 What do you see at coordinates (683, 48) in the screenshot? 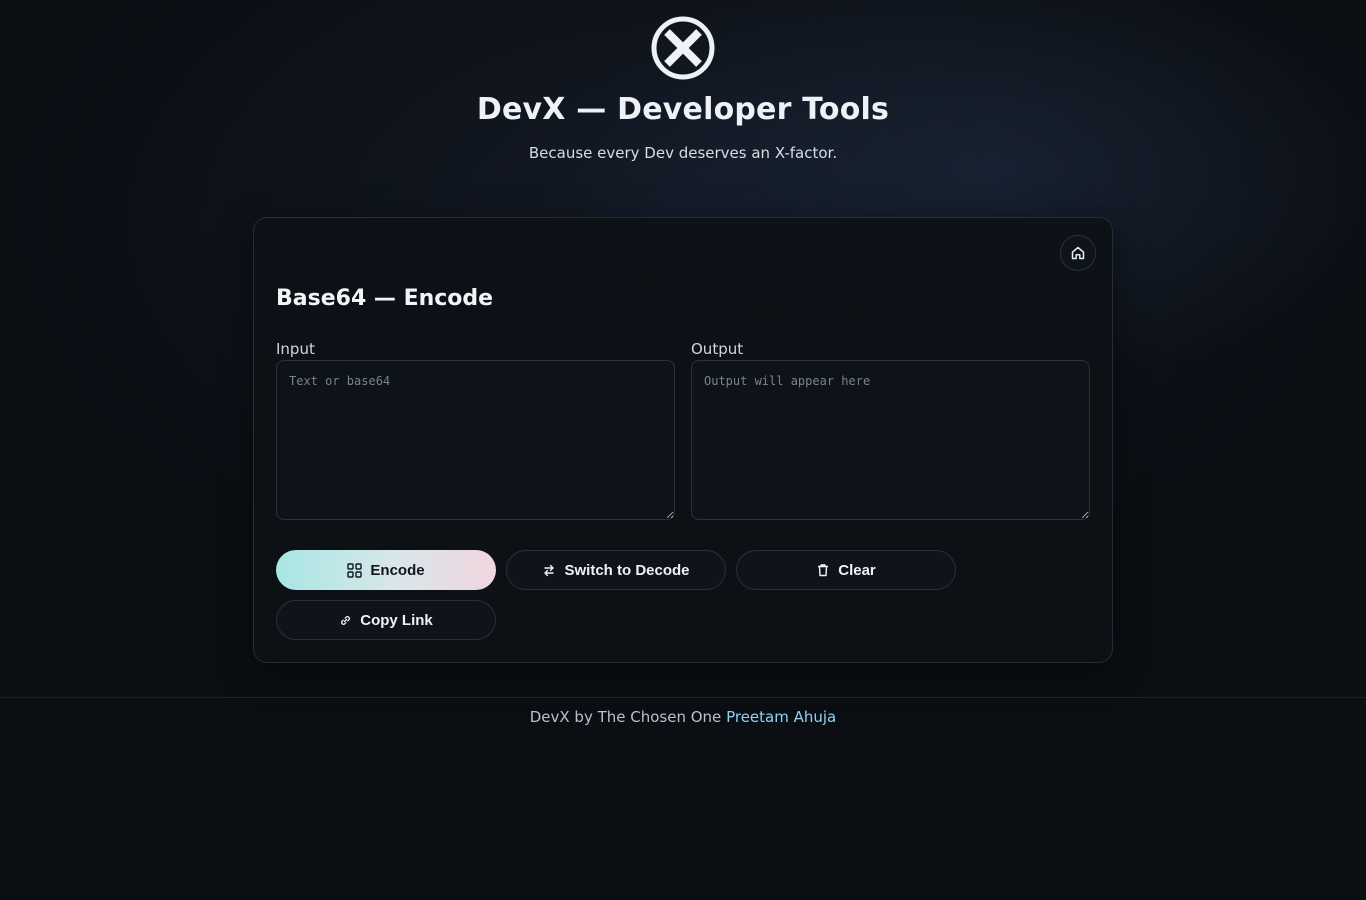
I see `devx-logo-icon` at bounding box center [683, 48].